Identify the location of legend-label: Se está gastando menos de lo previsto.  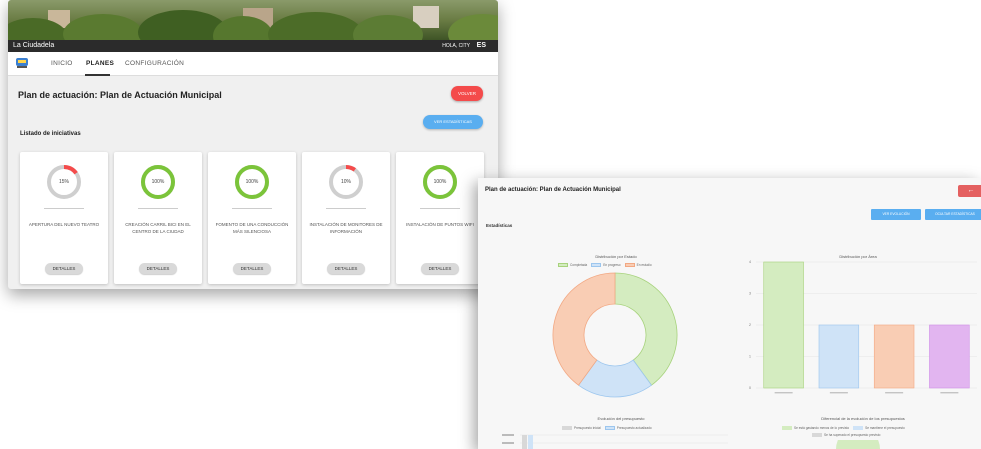
(822, 428).